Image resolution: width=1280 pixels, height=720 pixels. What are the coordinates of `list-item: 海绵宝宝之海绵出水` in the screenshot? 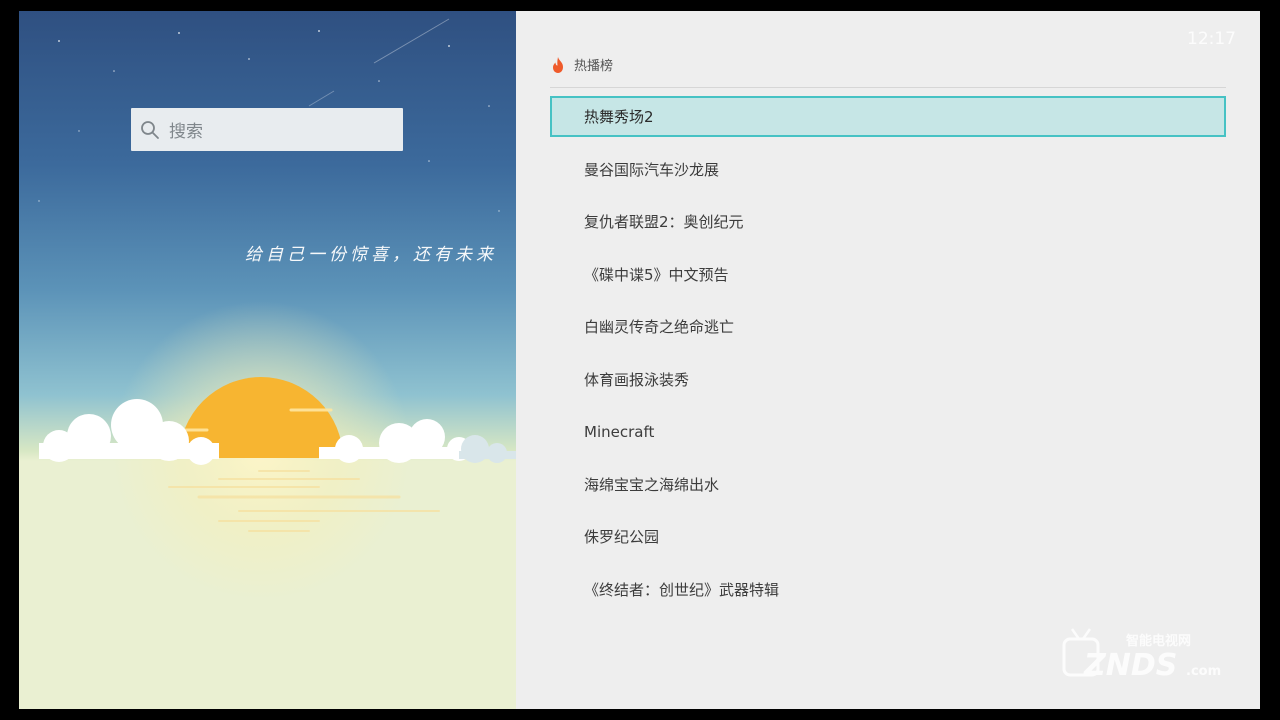 It's located at (888, 484).